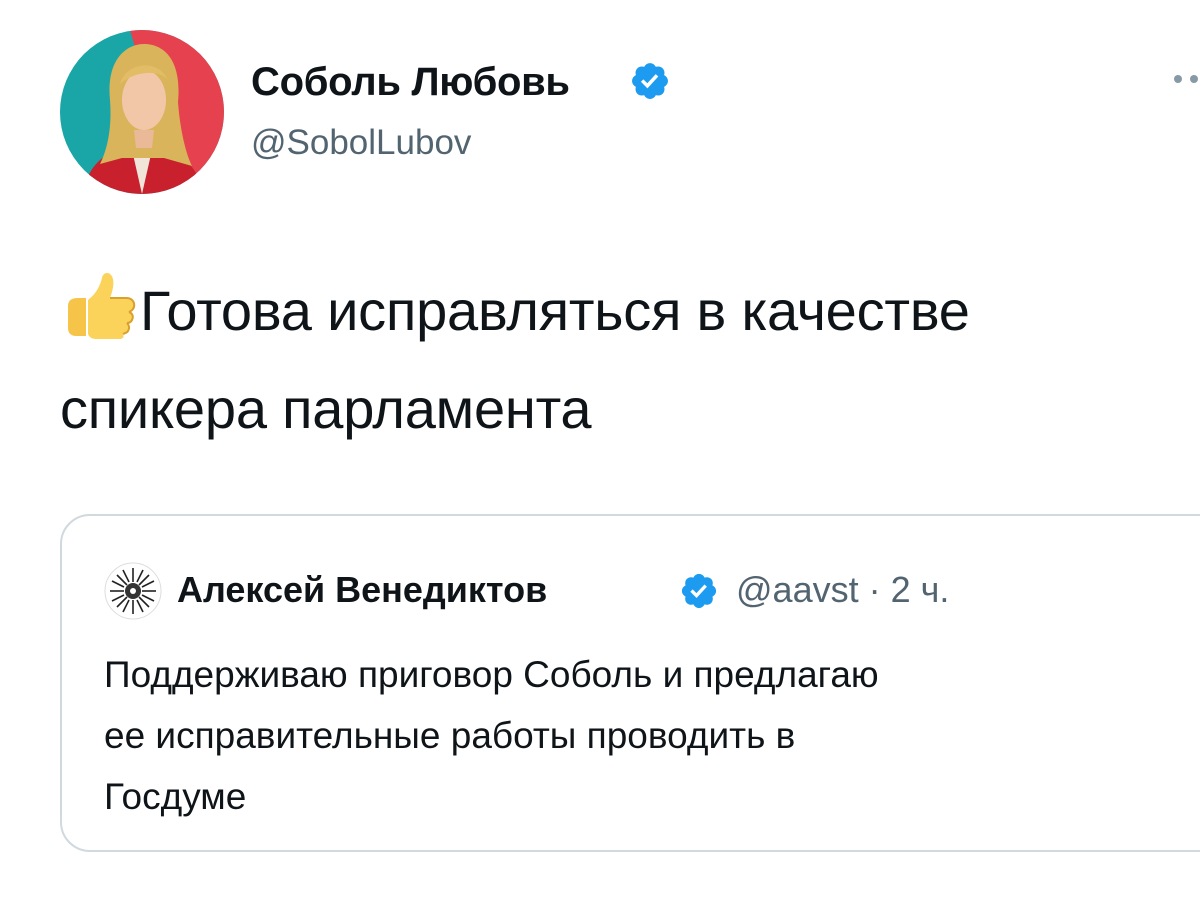  Describe the element at coordinates (133, 591) in the screenshot. I see `quoted-author-avatar` at that location.